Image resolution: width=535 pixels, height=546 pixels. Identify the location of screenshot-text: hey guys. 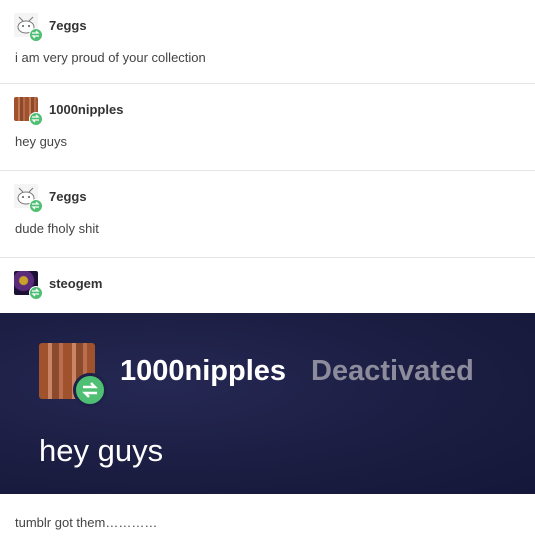
(101, 450).